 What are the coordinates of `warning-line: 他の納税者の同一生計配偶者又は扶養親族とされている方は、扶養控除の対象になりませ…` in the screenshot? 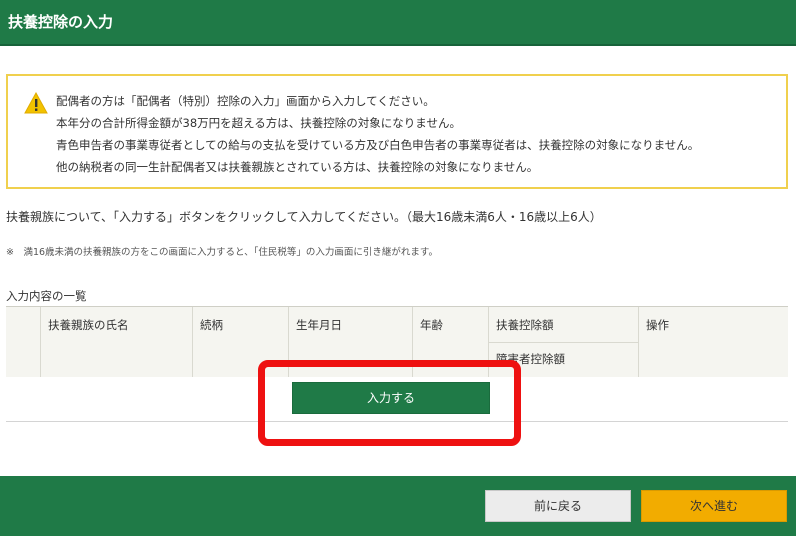 It's located at (297, 167).